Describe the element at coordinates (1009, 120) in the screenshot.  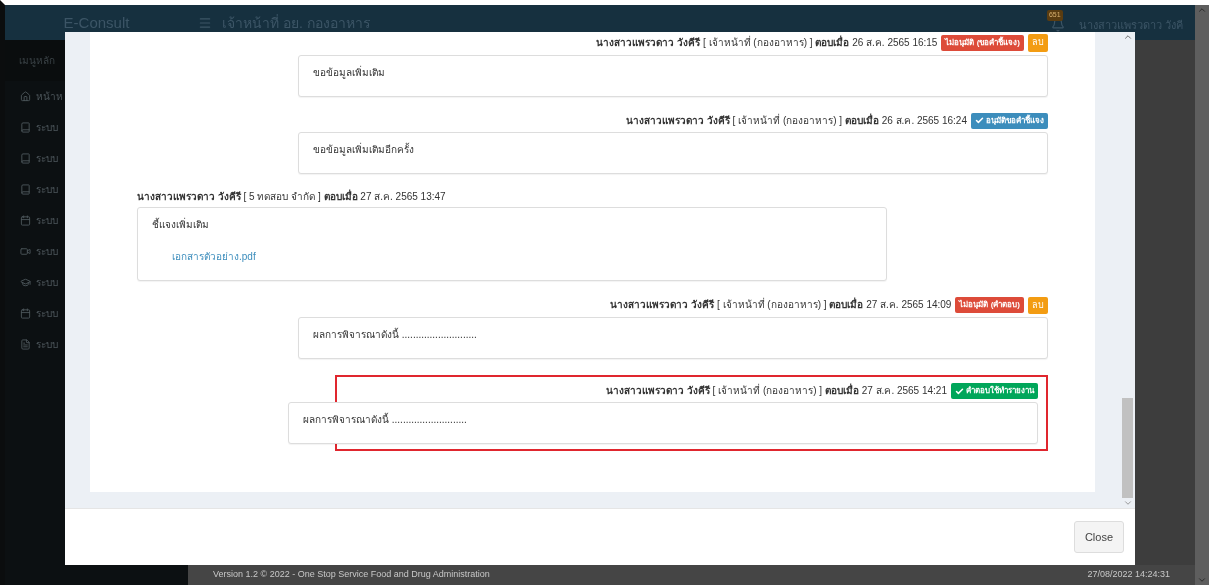
I see `status-label: อนุมัติขอคำชี้แจง` at that location.